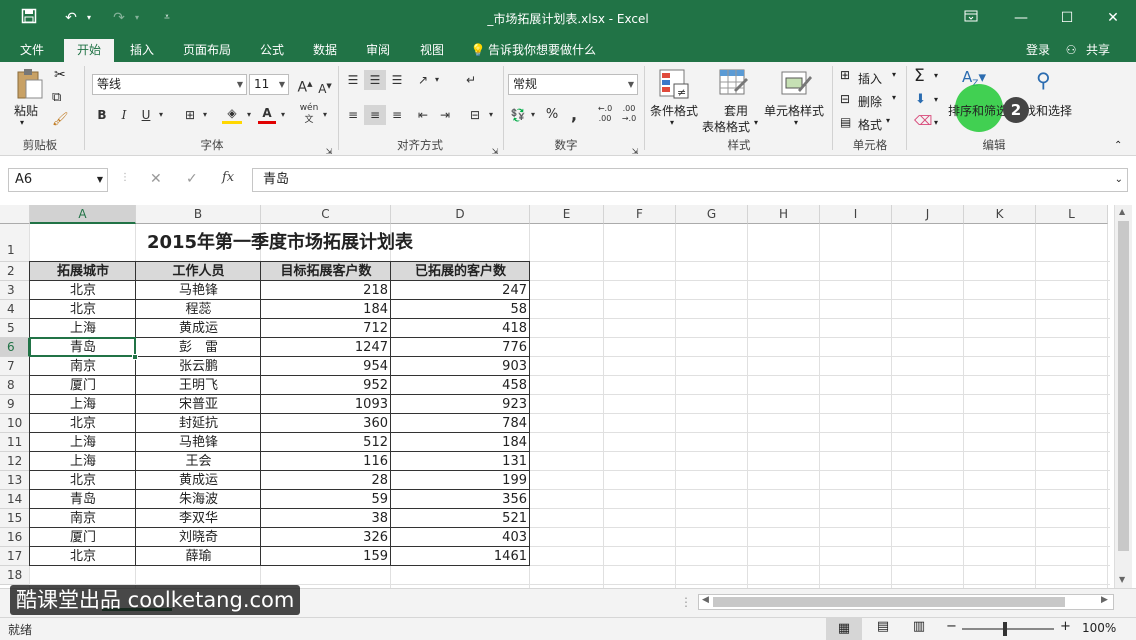 Image resolution: width=1136 pixels, height=640 pixels. I want to click on row-header: 1, so click(15, 243).